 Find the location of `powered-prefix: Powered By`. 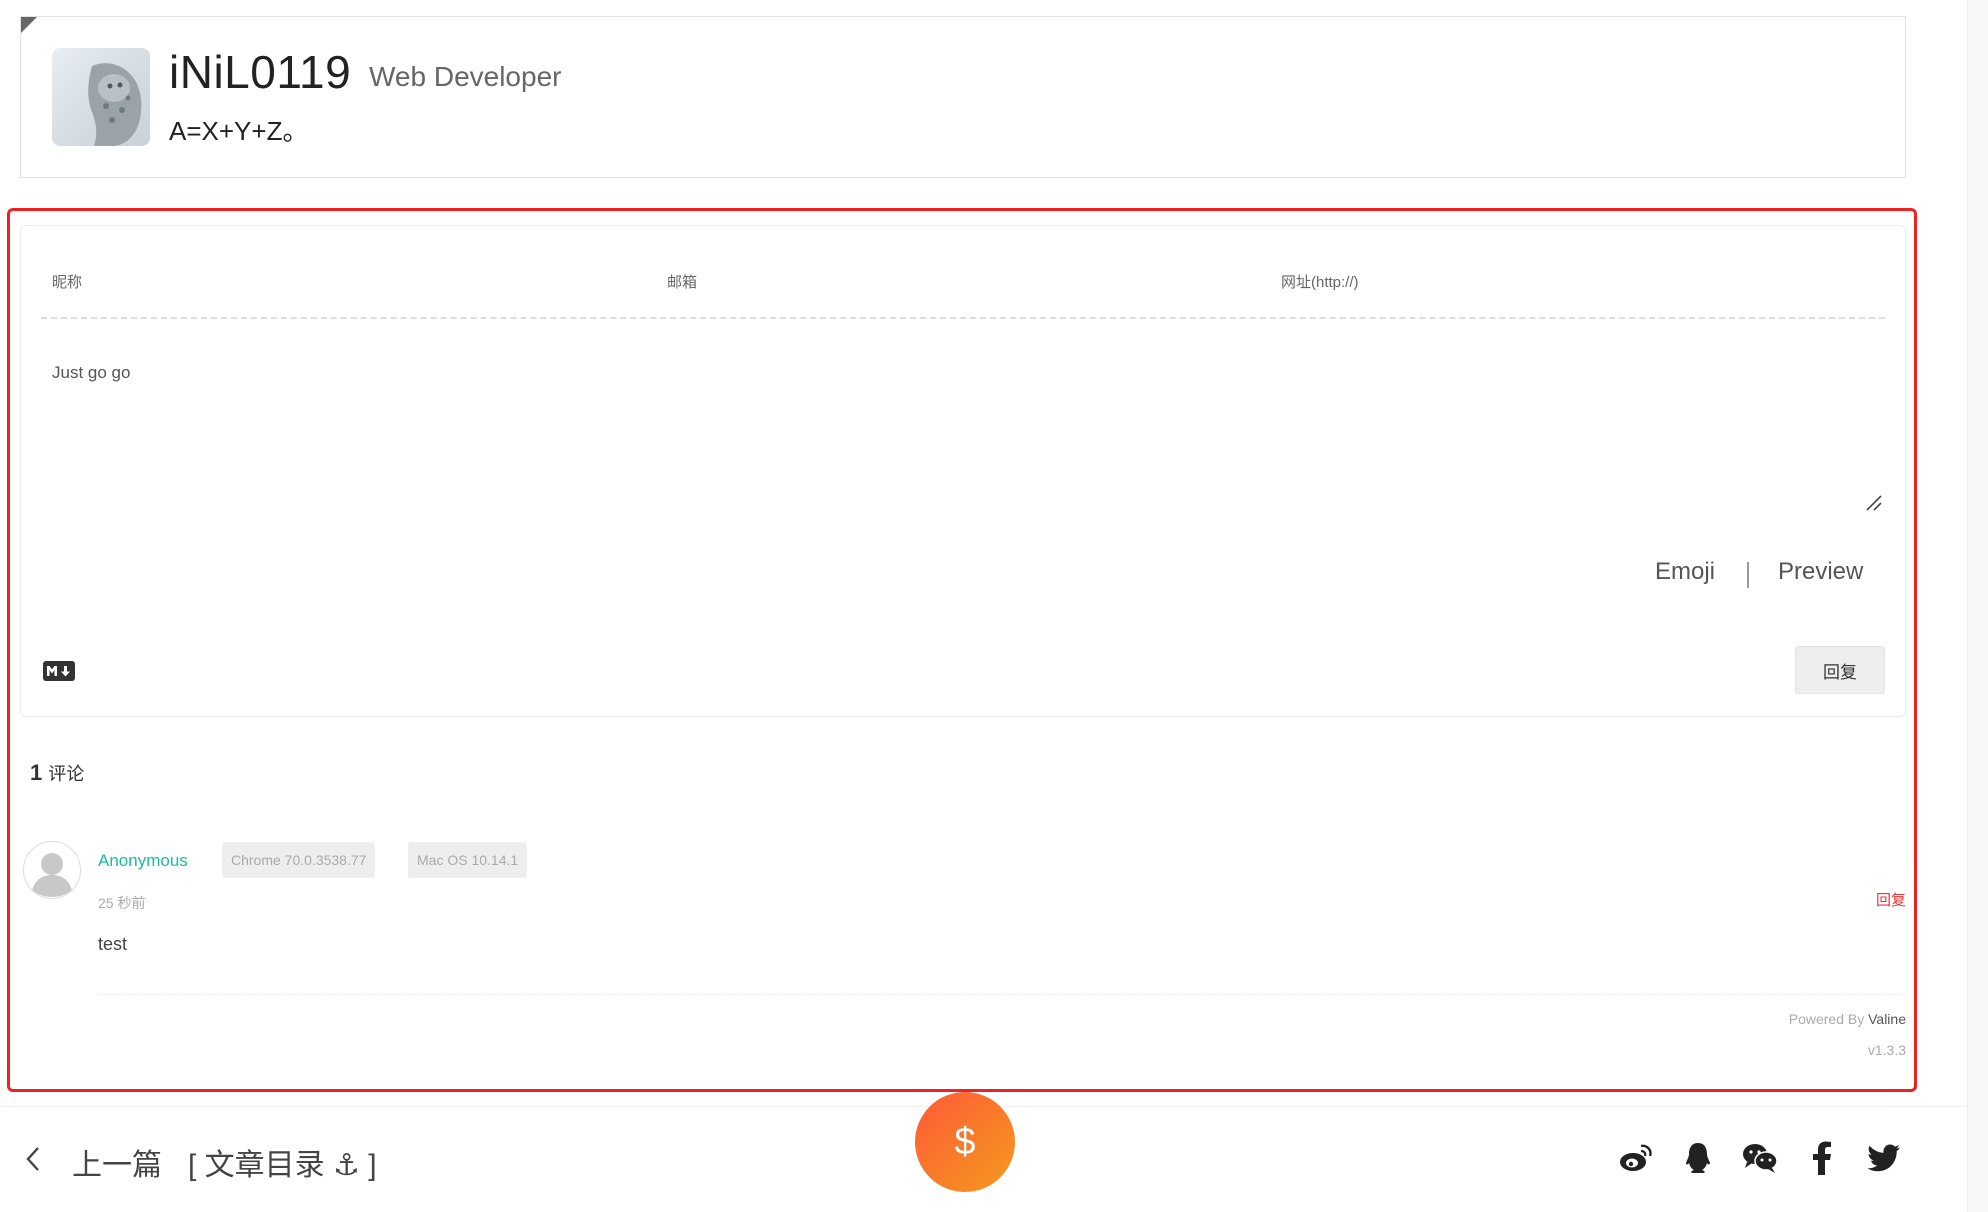

powered-prefix: Powered By is located at coordinates (1828, 1019).